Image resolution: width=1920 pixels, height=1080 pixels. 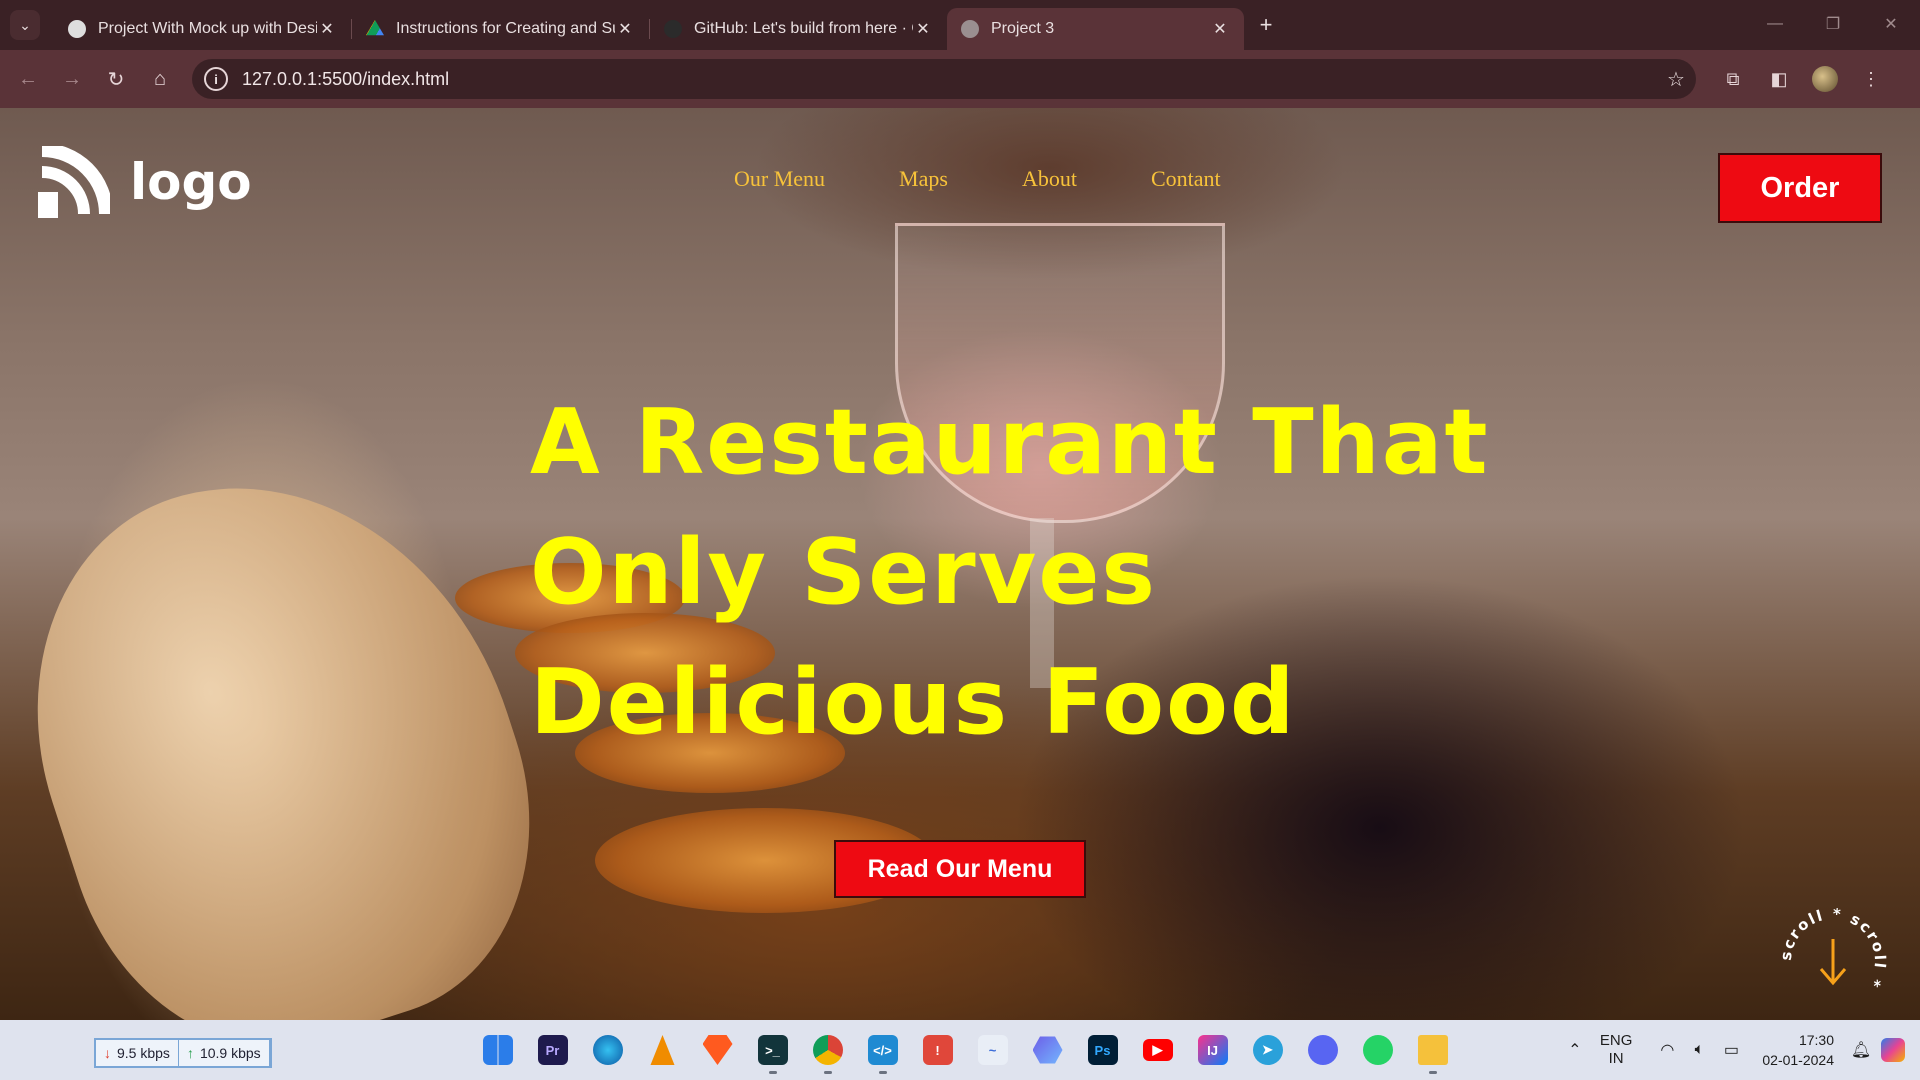 What do you see at coordinates (1893, 1050) in the screenshot?
I see `copilot-icon` at bounding box center [1893, 1050].